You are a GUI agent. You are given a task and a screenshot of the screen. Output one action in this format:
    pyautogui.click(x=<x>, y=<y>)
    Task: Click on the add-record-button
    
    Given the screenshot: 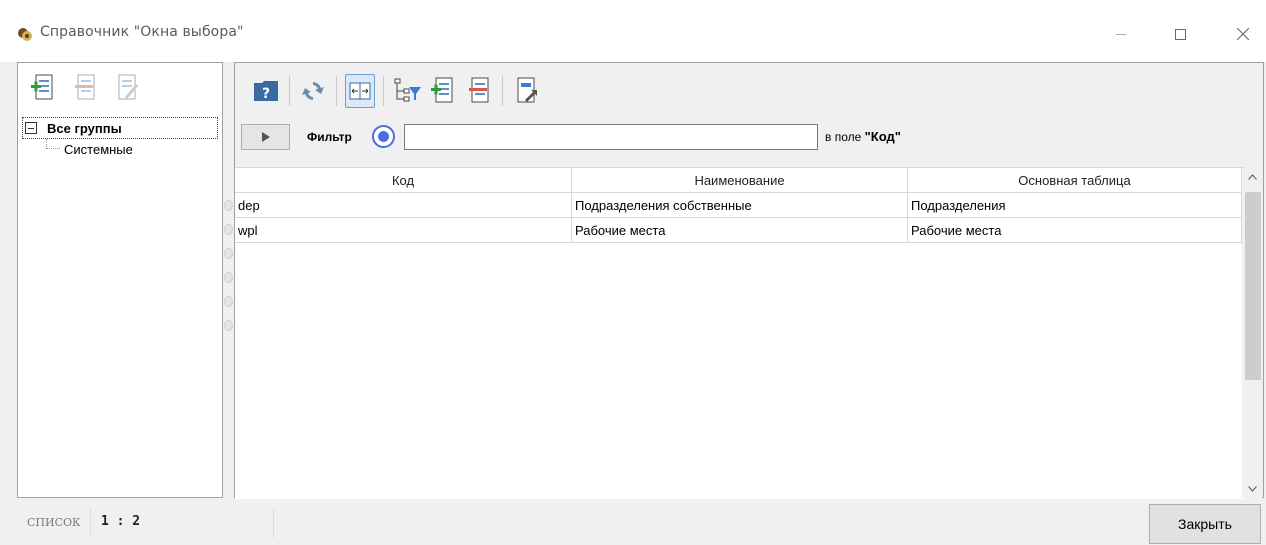 What is the action you would take?
    pyautogui.click(x=443, y=91)
    